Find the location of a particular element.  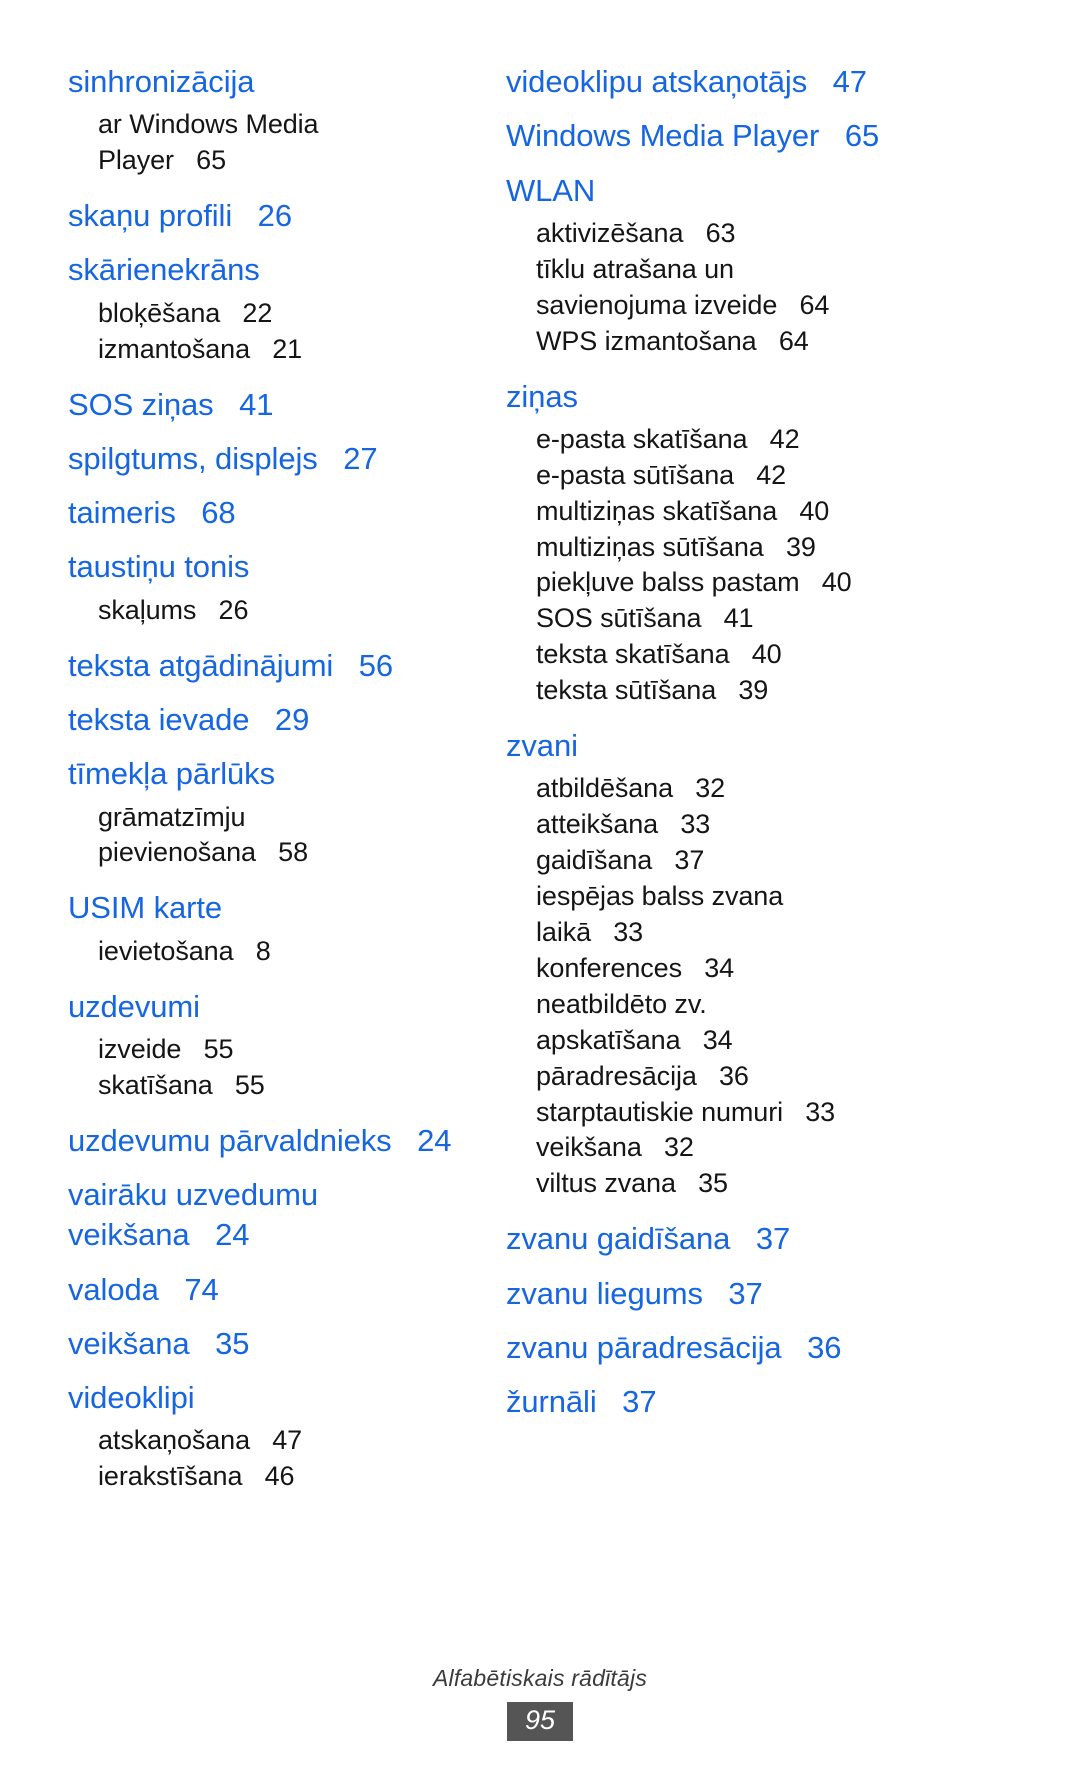

index-entry-page-number: 56 is located at coordinates (376, 665).